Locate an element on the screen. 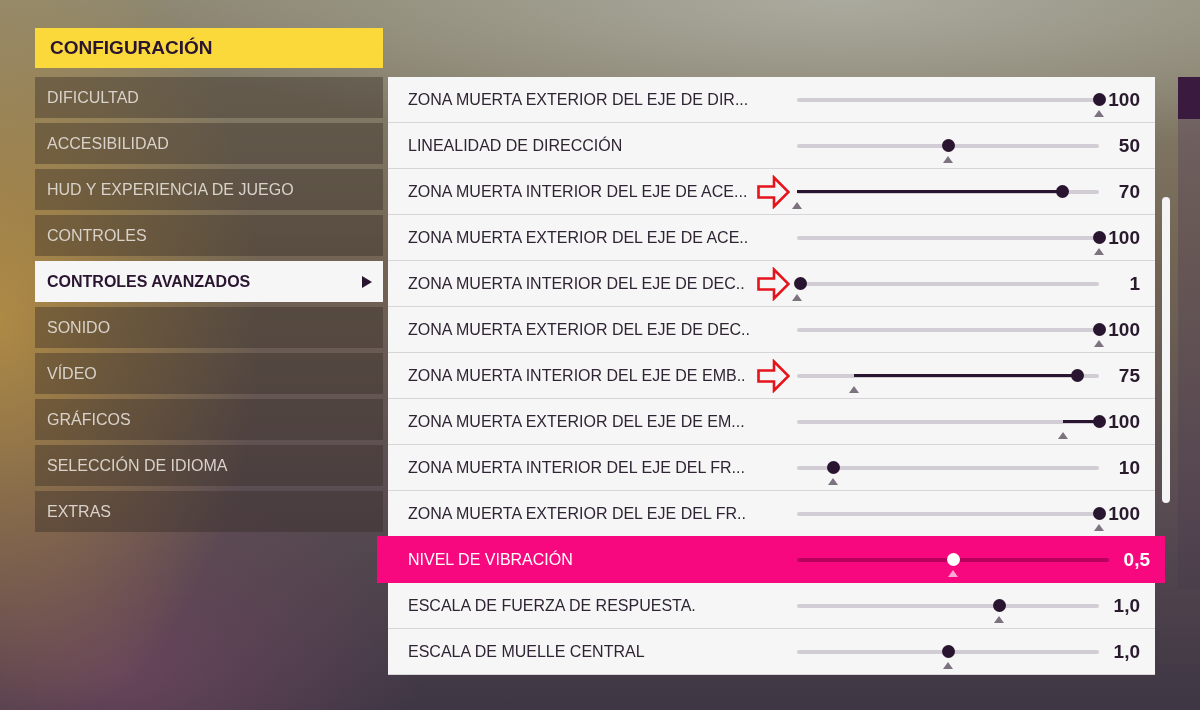 The image size is (1200, 710). menu-item: ACCESIBILIDAD is located at coordinates (209, 143).